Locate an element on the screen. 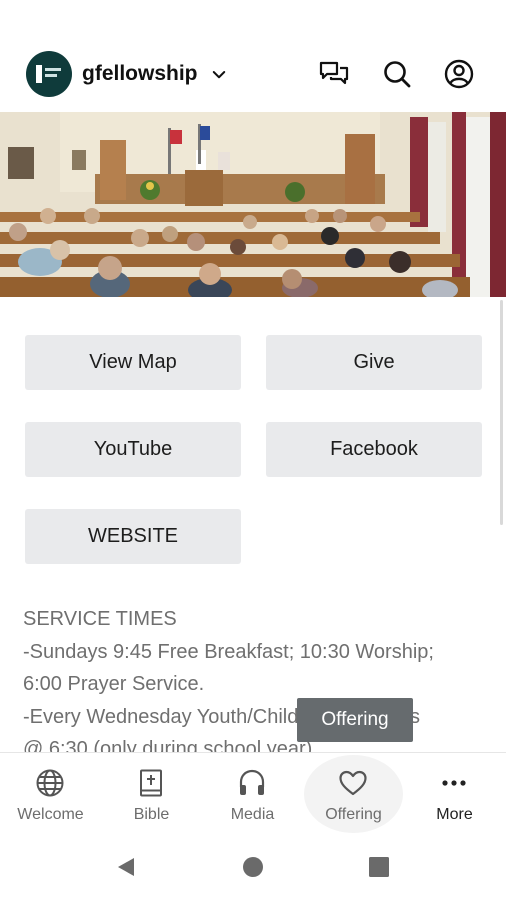  logo-mark is located at coordinates (39, 74).